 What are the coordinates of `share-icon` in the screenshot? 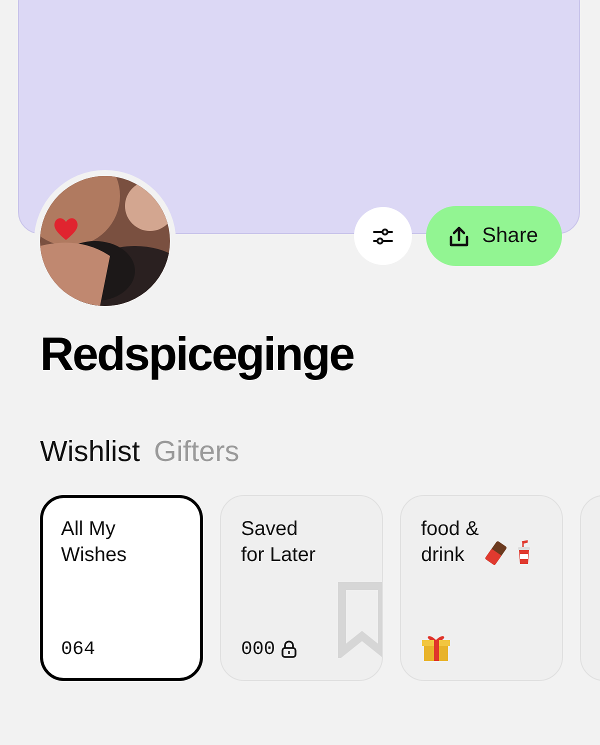 It's located at (459, 236).